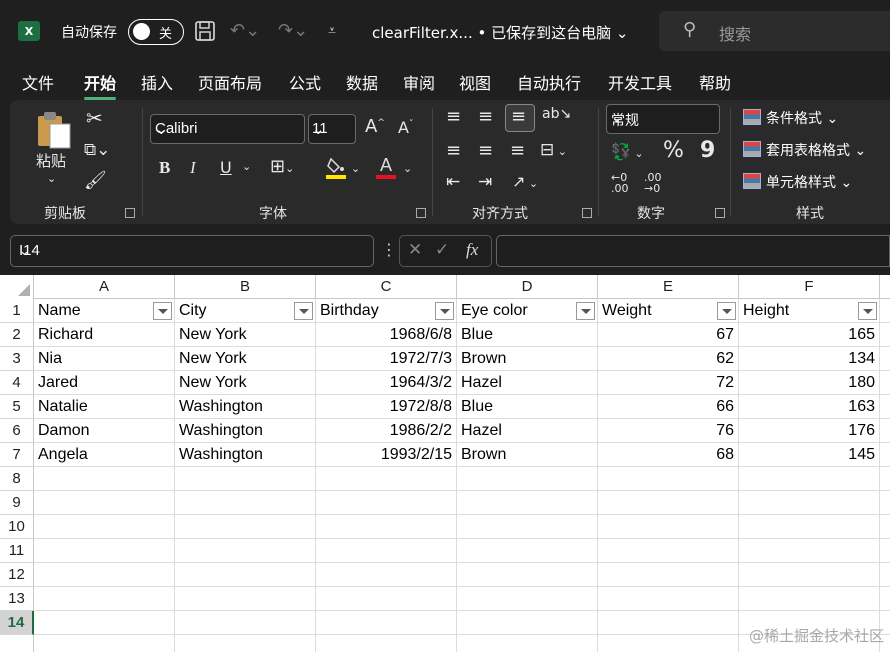  Describe the element at coordinates (17, 287) in the screenshot. I see `select-all-button` at that location.